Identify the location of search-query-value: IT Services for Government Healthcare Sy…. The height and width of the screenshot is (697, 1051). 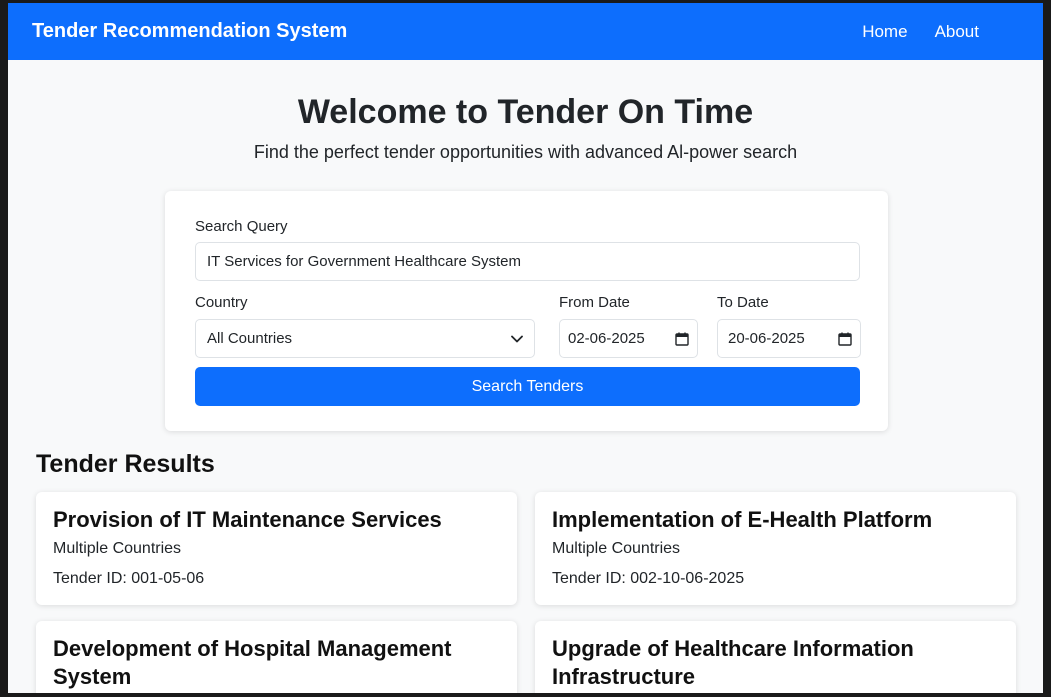
(364, 261).